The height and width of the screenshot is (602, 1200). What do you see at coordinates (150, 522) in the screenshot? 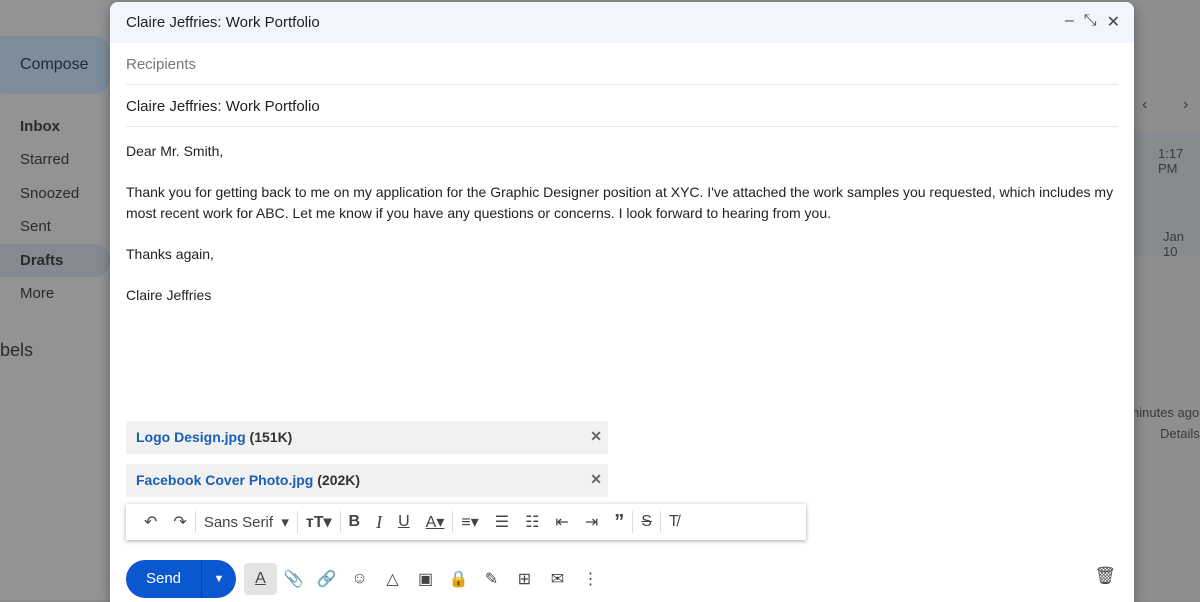
I see `undo-icon: ↶` at bounding box center [150, 522].